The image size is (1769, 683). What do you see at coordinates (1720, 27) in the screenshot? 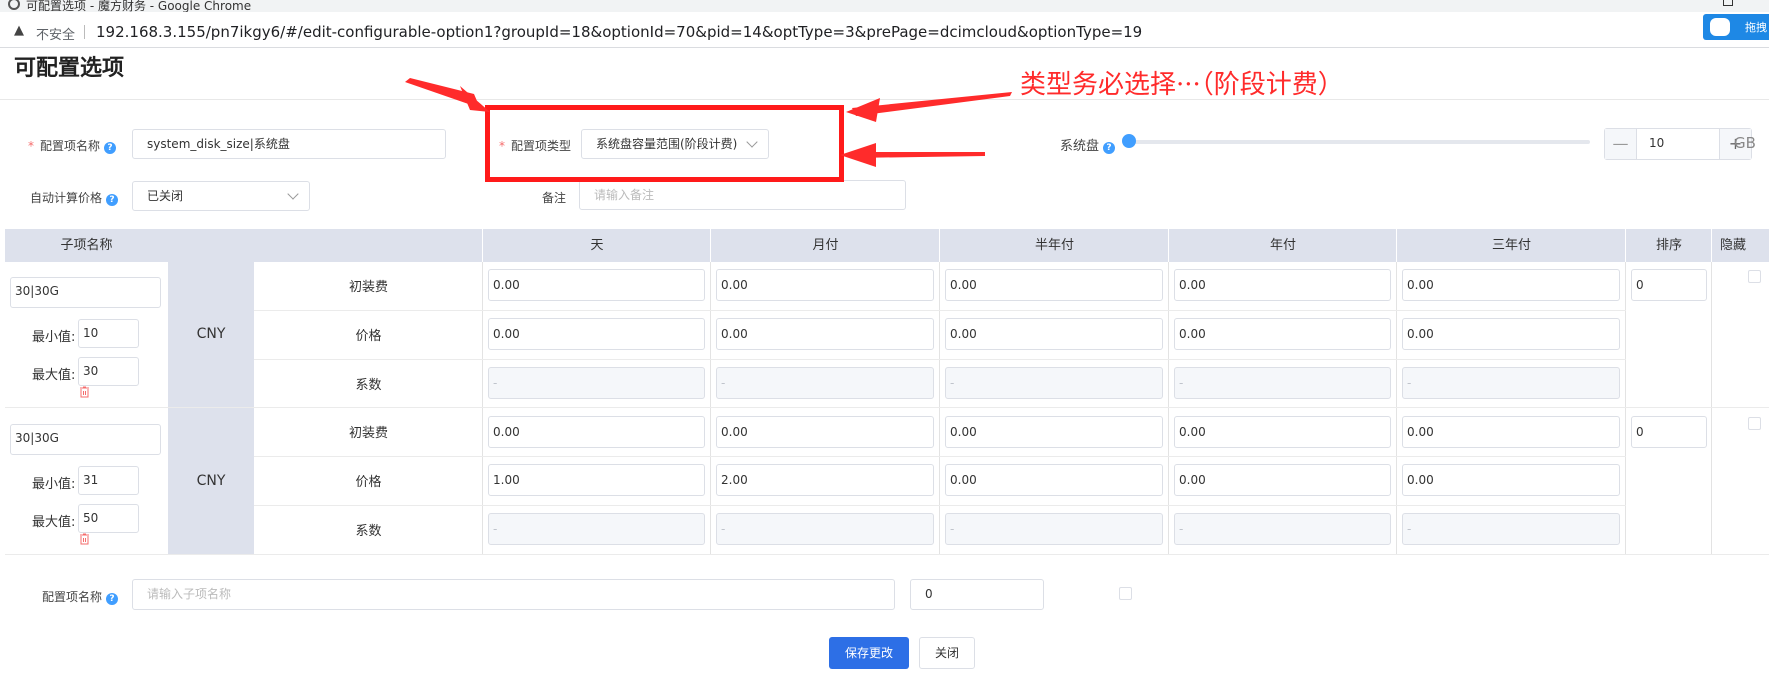
I see `cloud-icon` at bounding box center [1720, 27].